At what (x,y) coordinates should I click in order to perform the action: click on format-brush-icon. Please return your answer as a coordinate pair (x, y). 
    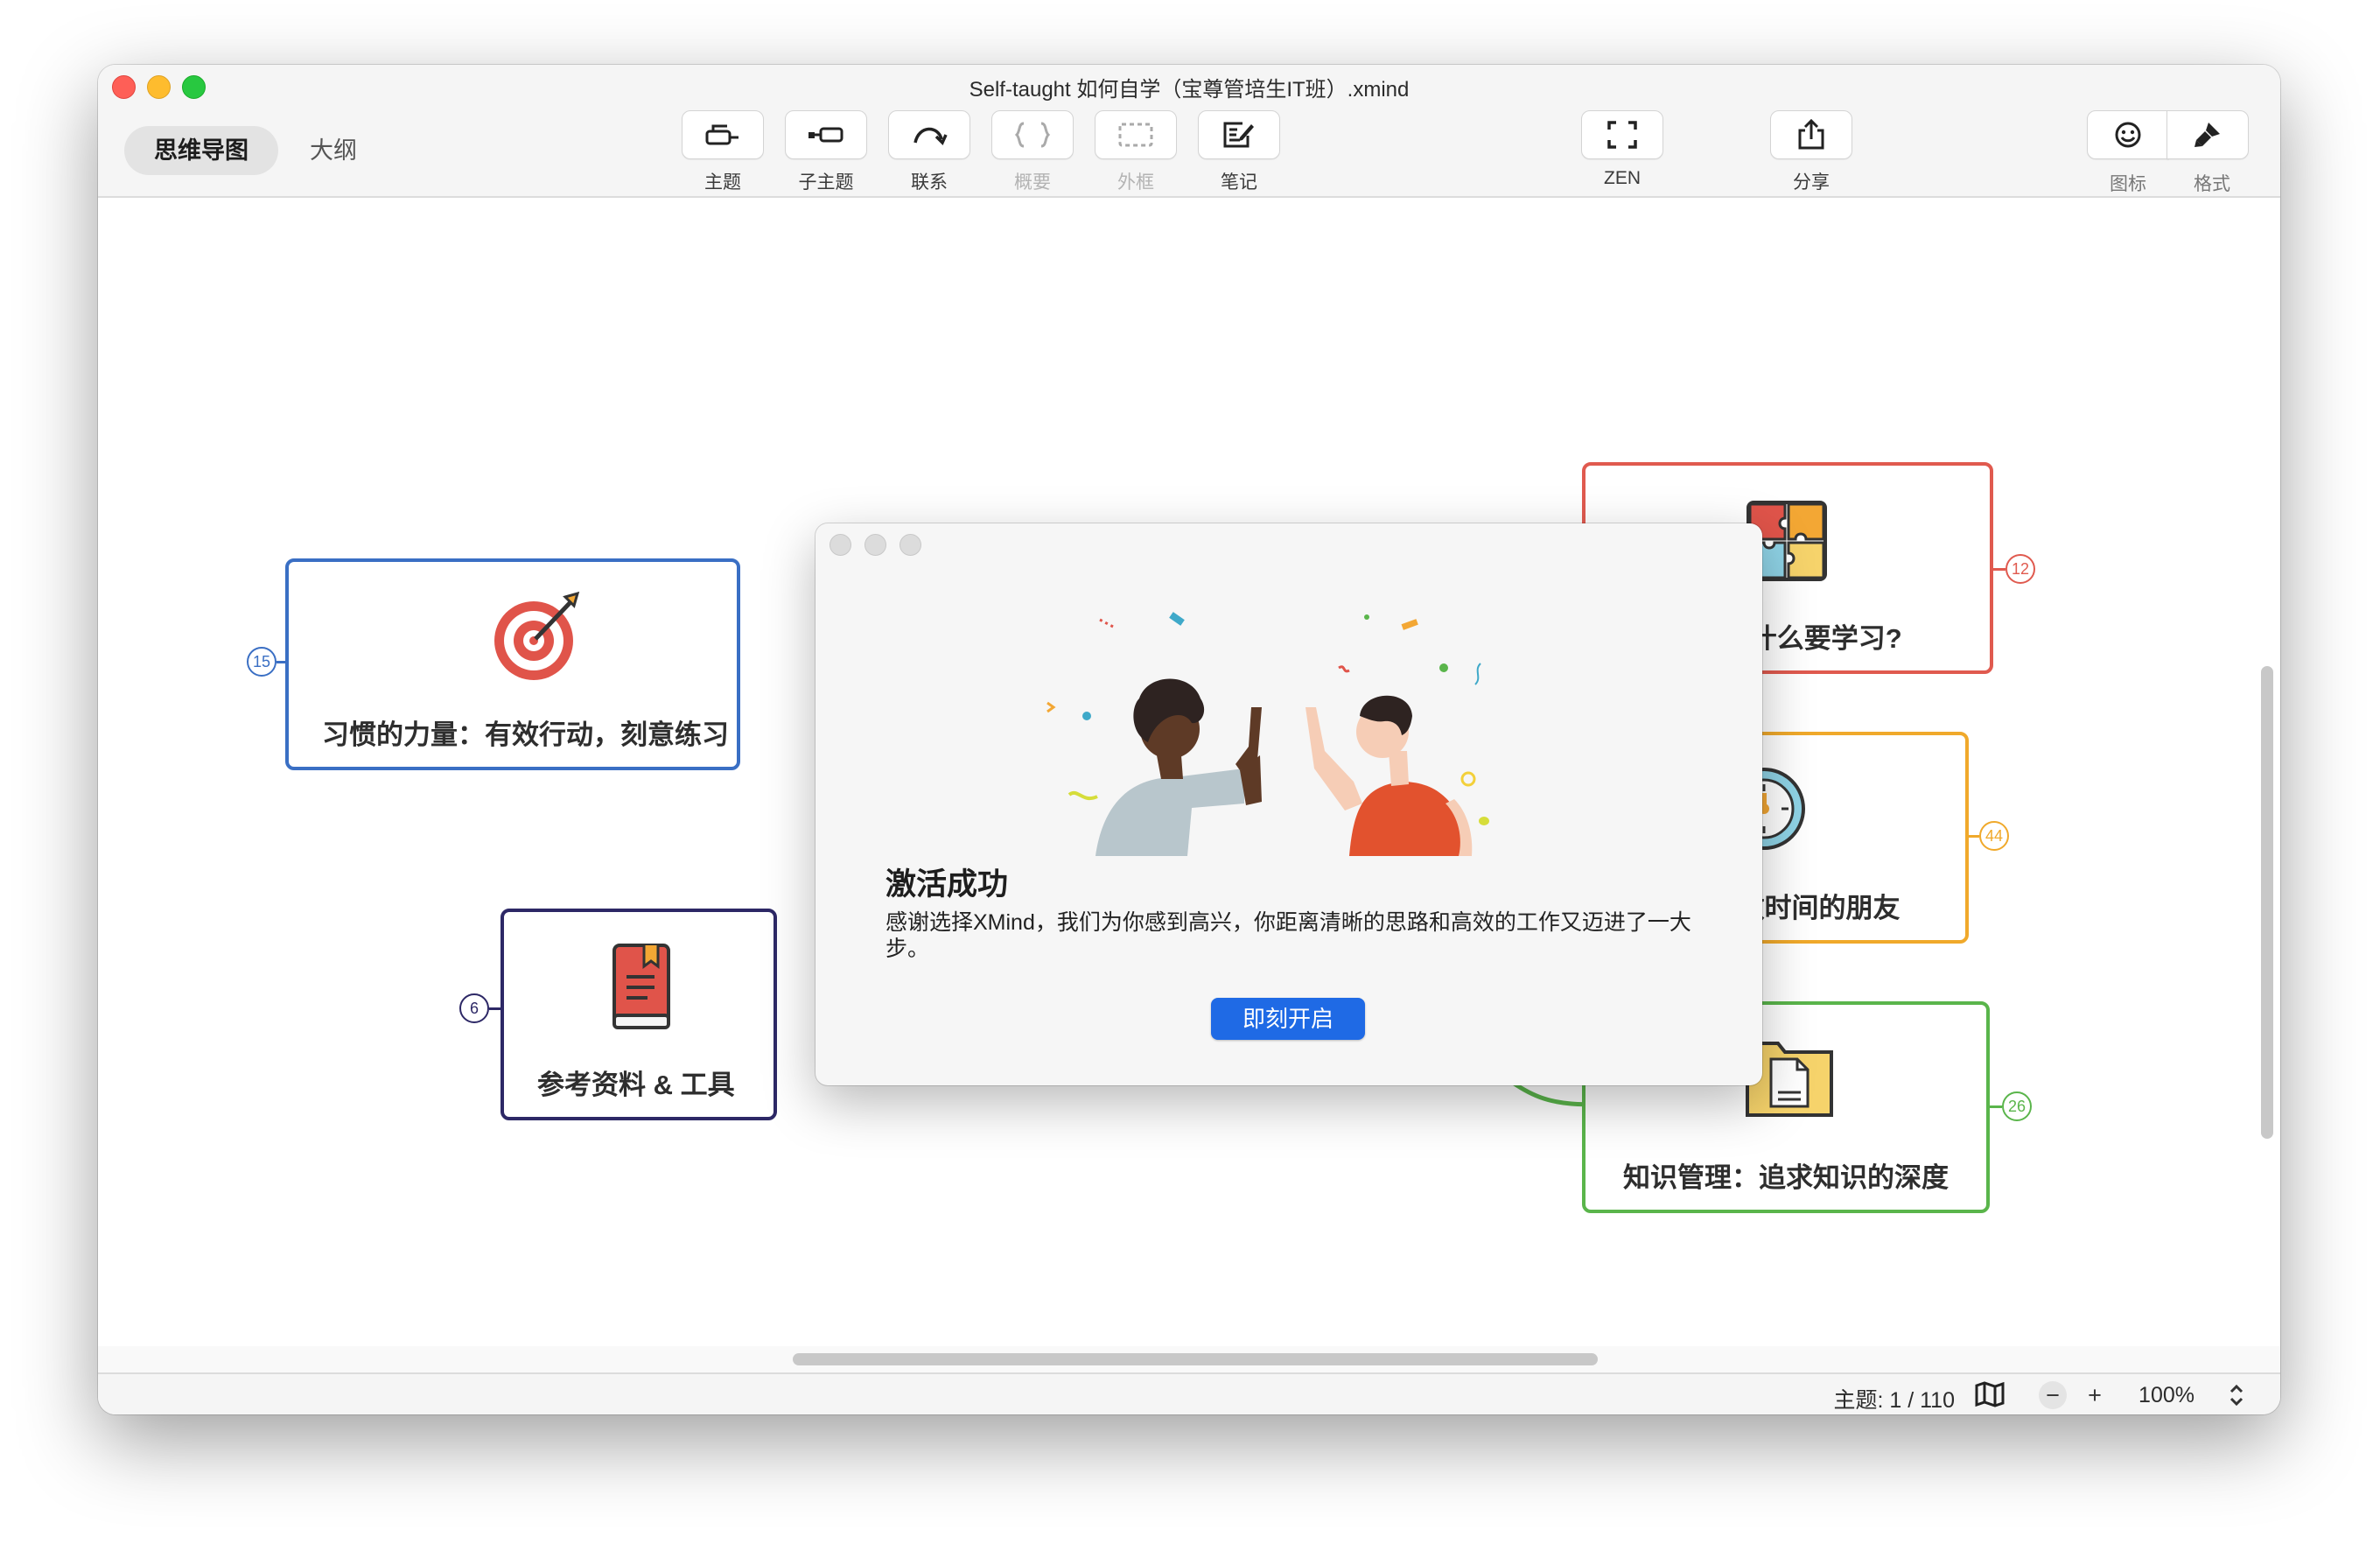
    Looking at the image, I should click on (2207, 135).